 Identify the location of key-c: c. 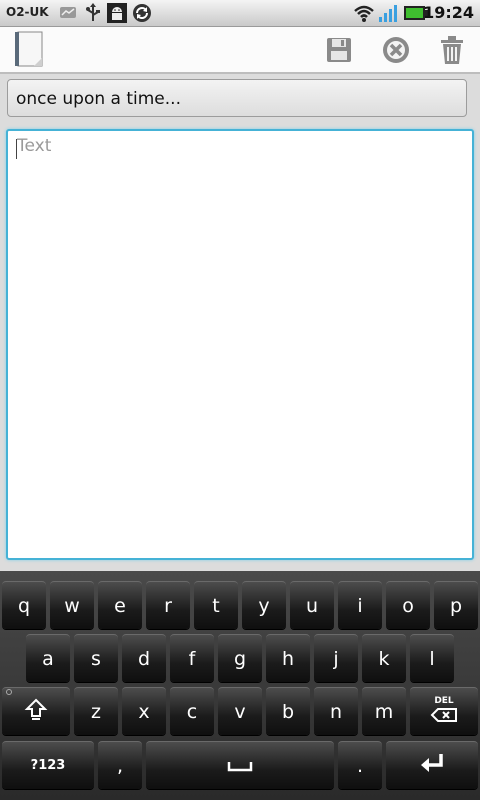
(192, 711).